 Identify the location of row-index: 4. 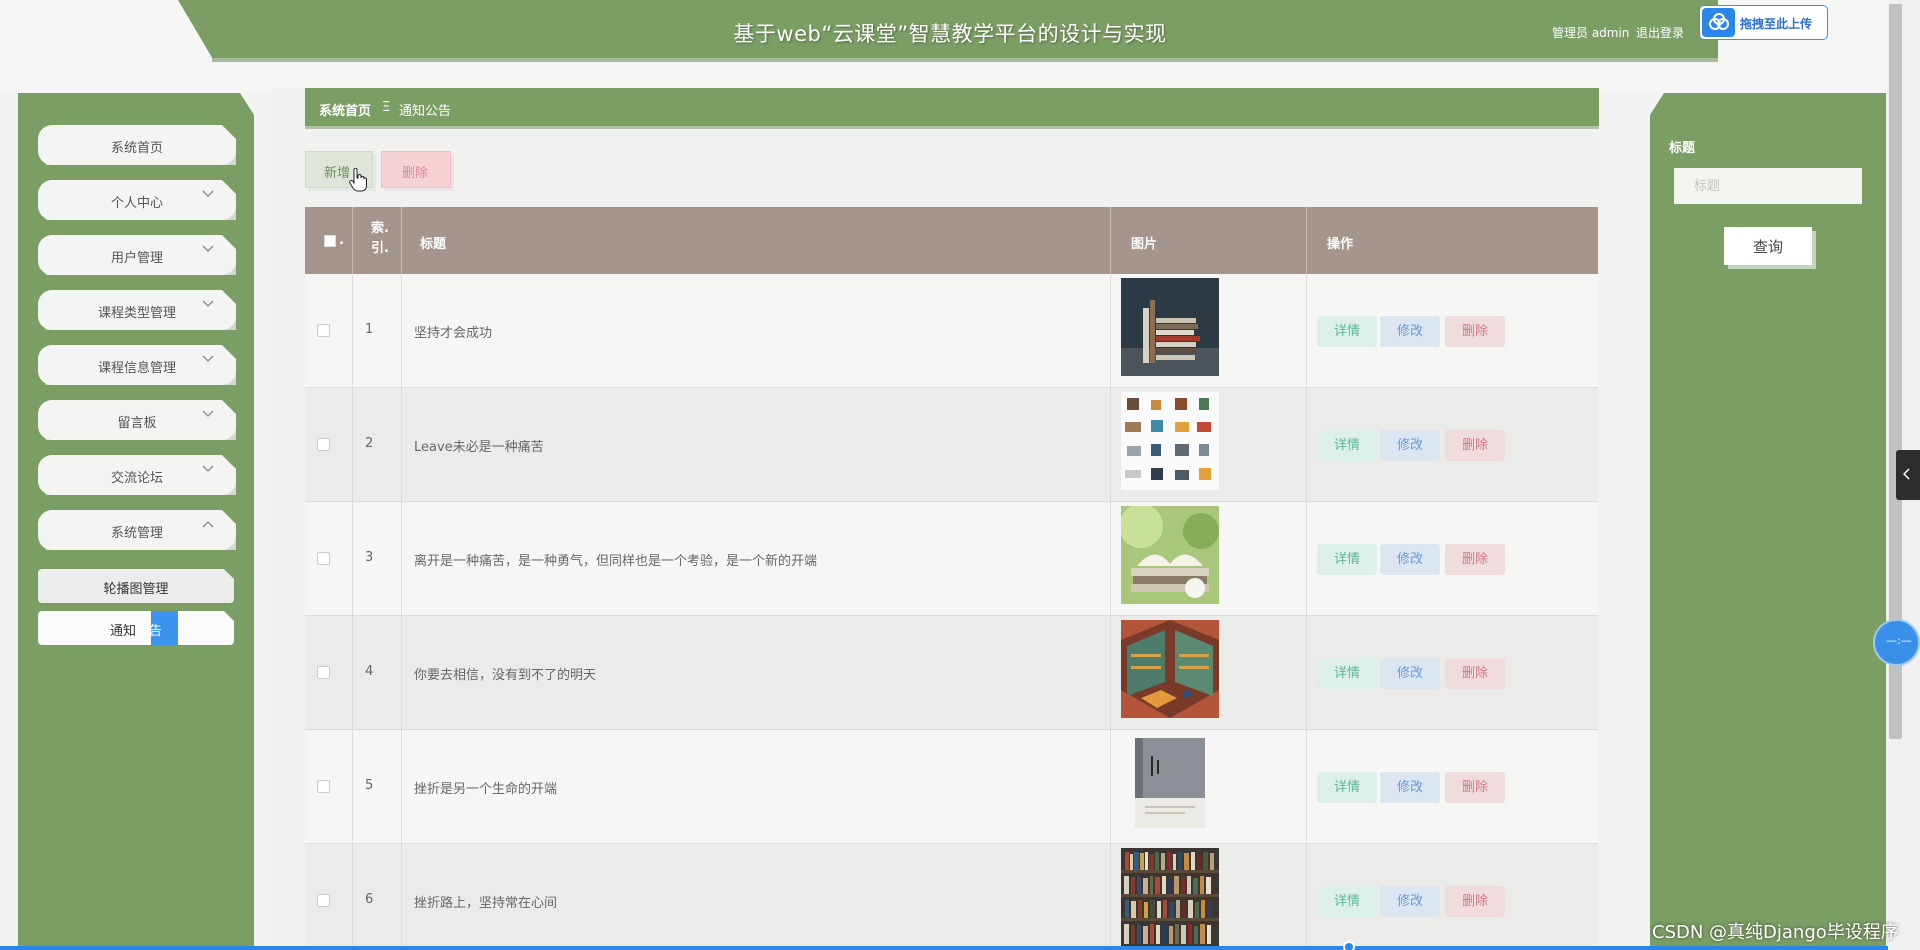
(369, 671).